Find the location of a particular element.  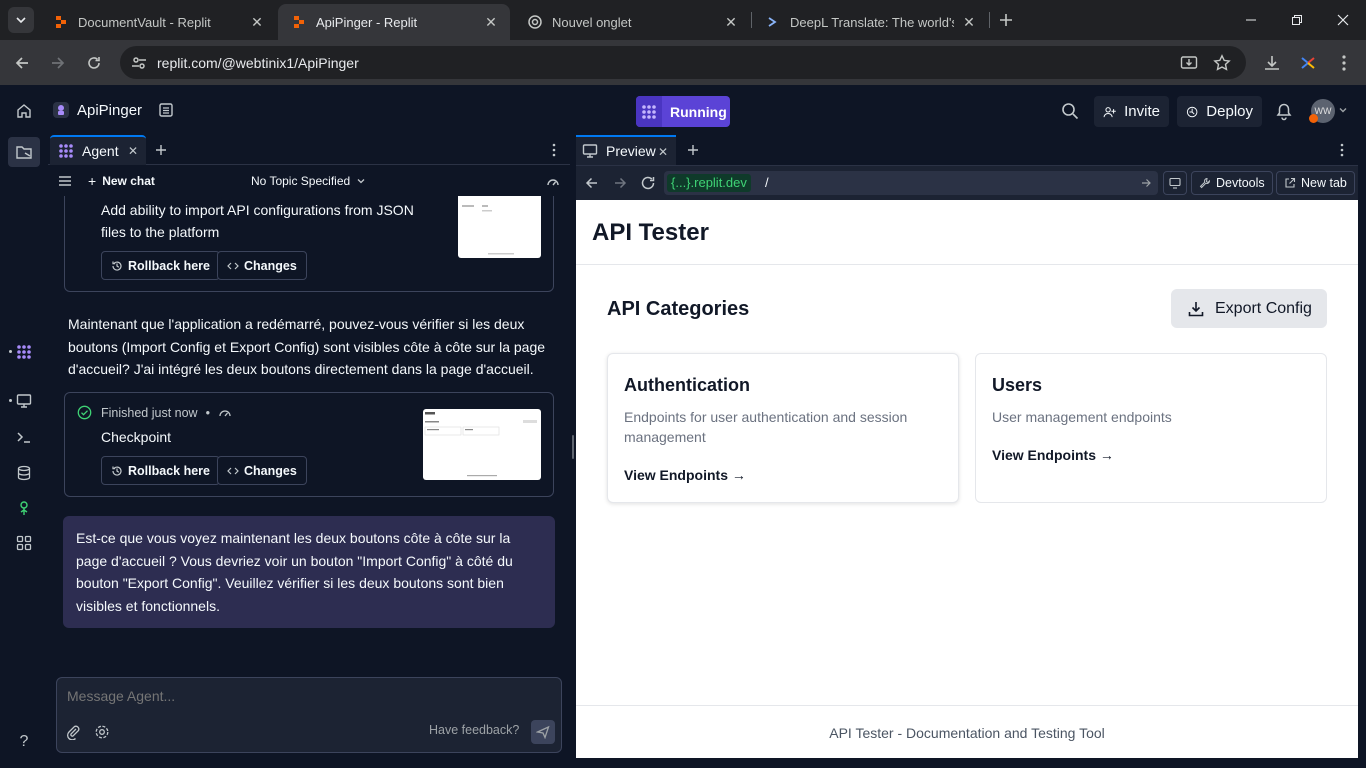

rail-shell is located at coordinates (24, 437).